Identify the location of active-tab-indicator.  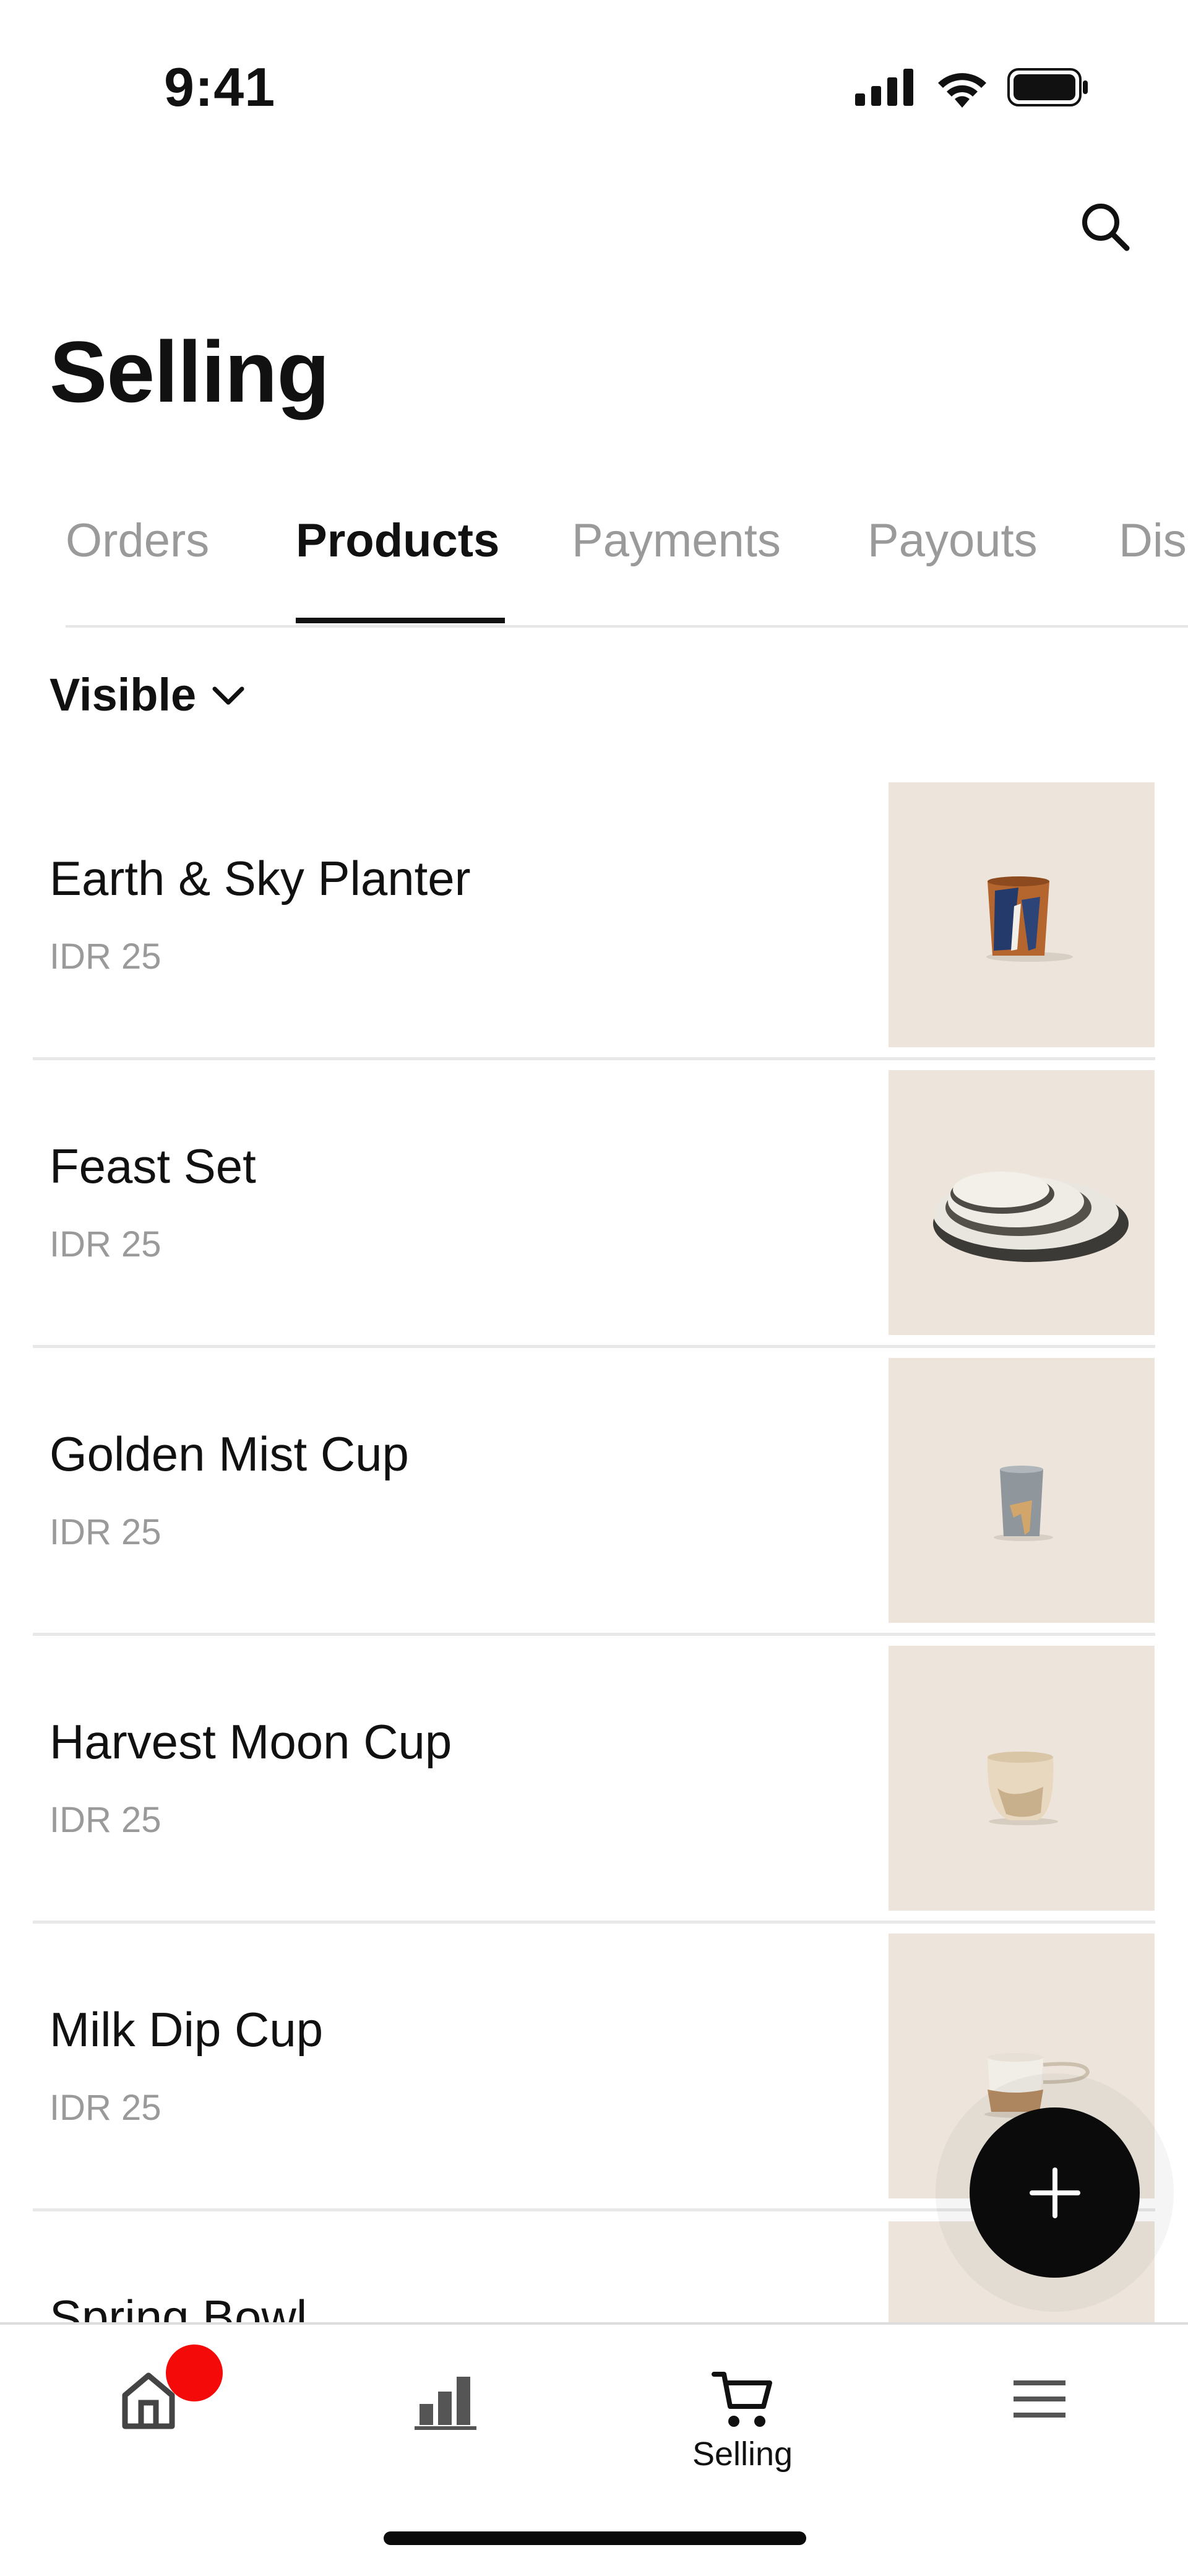
(400, 620).